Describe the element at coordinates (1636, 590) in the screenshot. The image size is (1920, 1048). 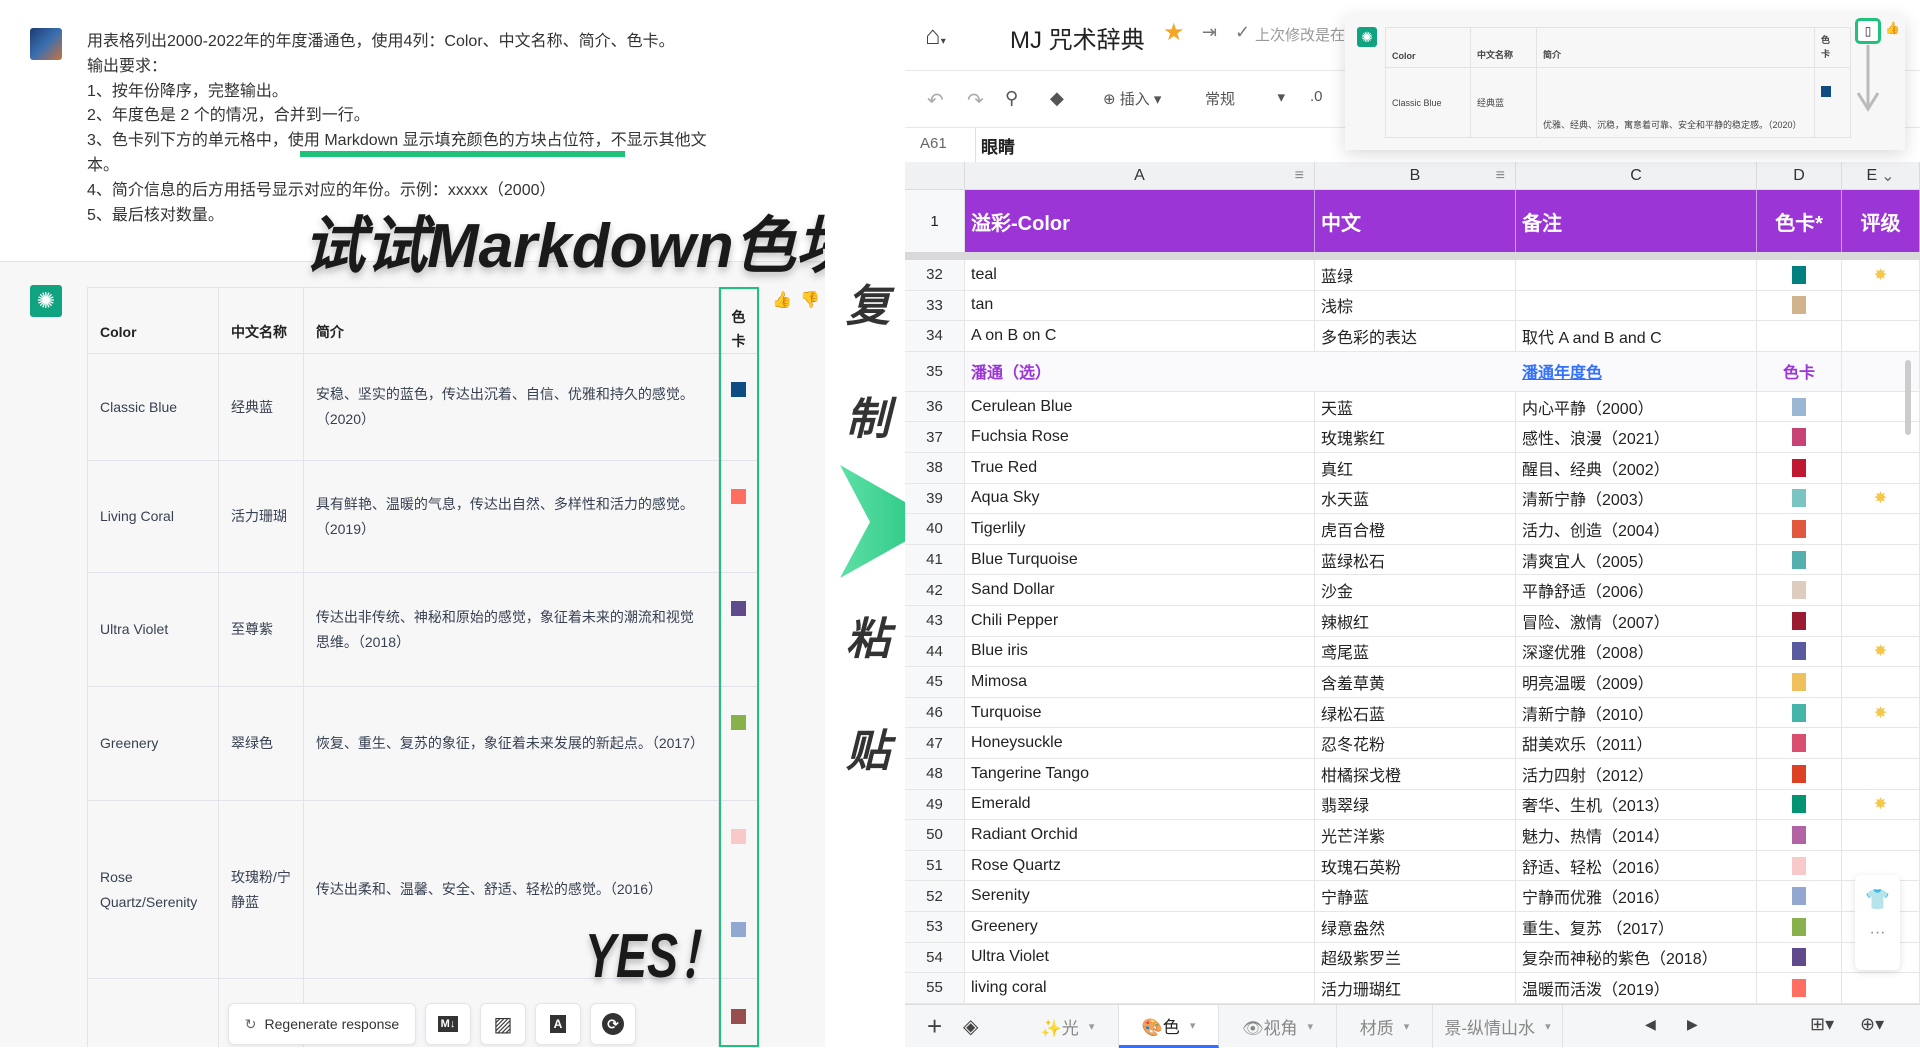
I see `cell: 平静舒适（2006）` at that location.